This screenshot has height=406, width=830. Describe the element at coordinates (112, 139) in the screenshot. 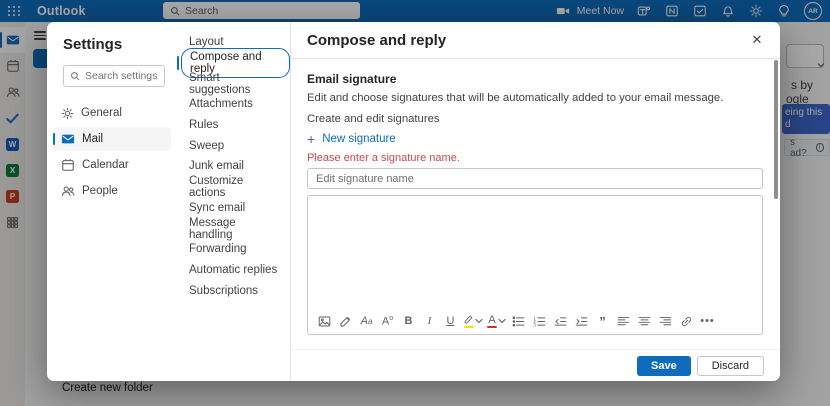

I see `sidebar-item-mail: Mail` at that location.